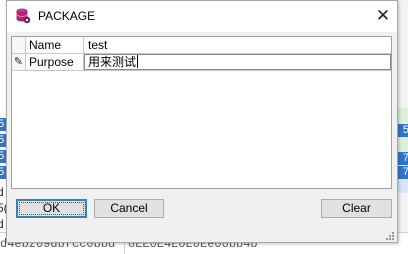 The width and height of the screenshot is (408, 254). What do you see at coordinates (402, 130) in the screenshot?
I see `background-selected-row: 5` at bounding box center [402, 130].